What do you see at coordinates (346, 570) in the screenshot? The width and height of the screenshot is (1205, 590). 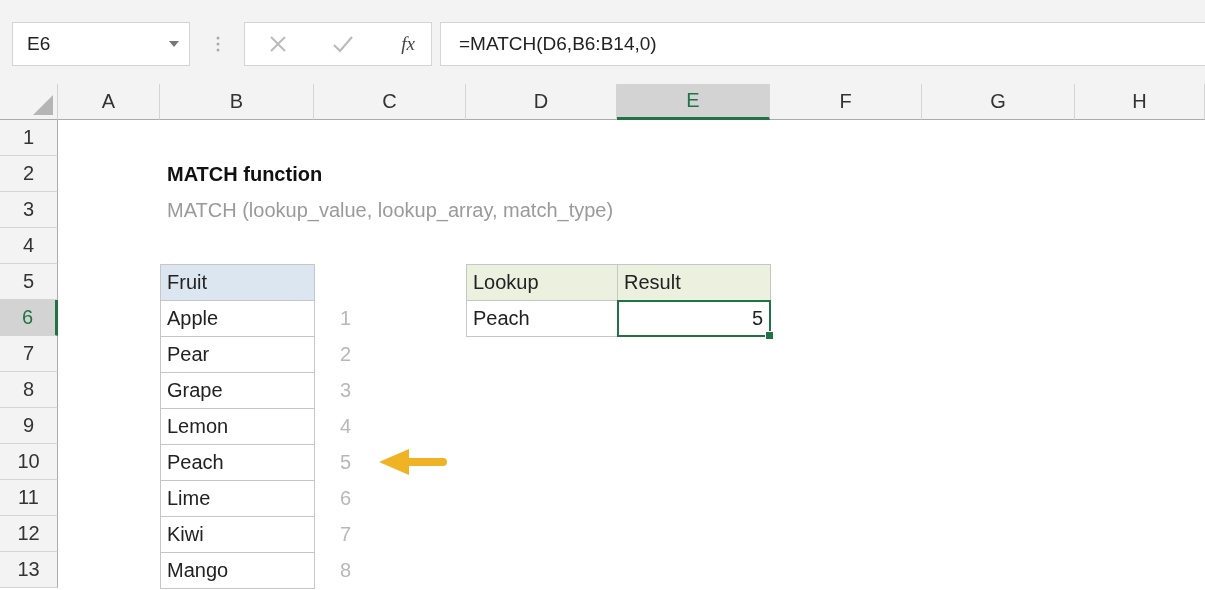 I see `position-number: 8` at bounding box center [346, 570].